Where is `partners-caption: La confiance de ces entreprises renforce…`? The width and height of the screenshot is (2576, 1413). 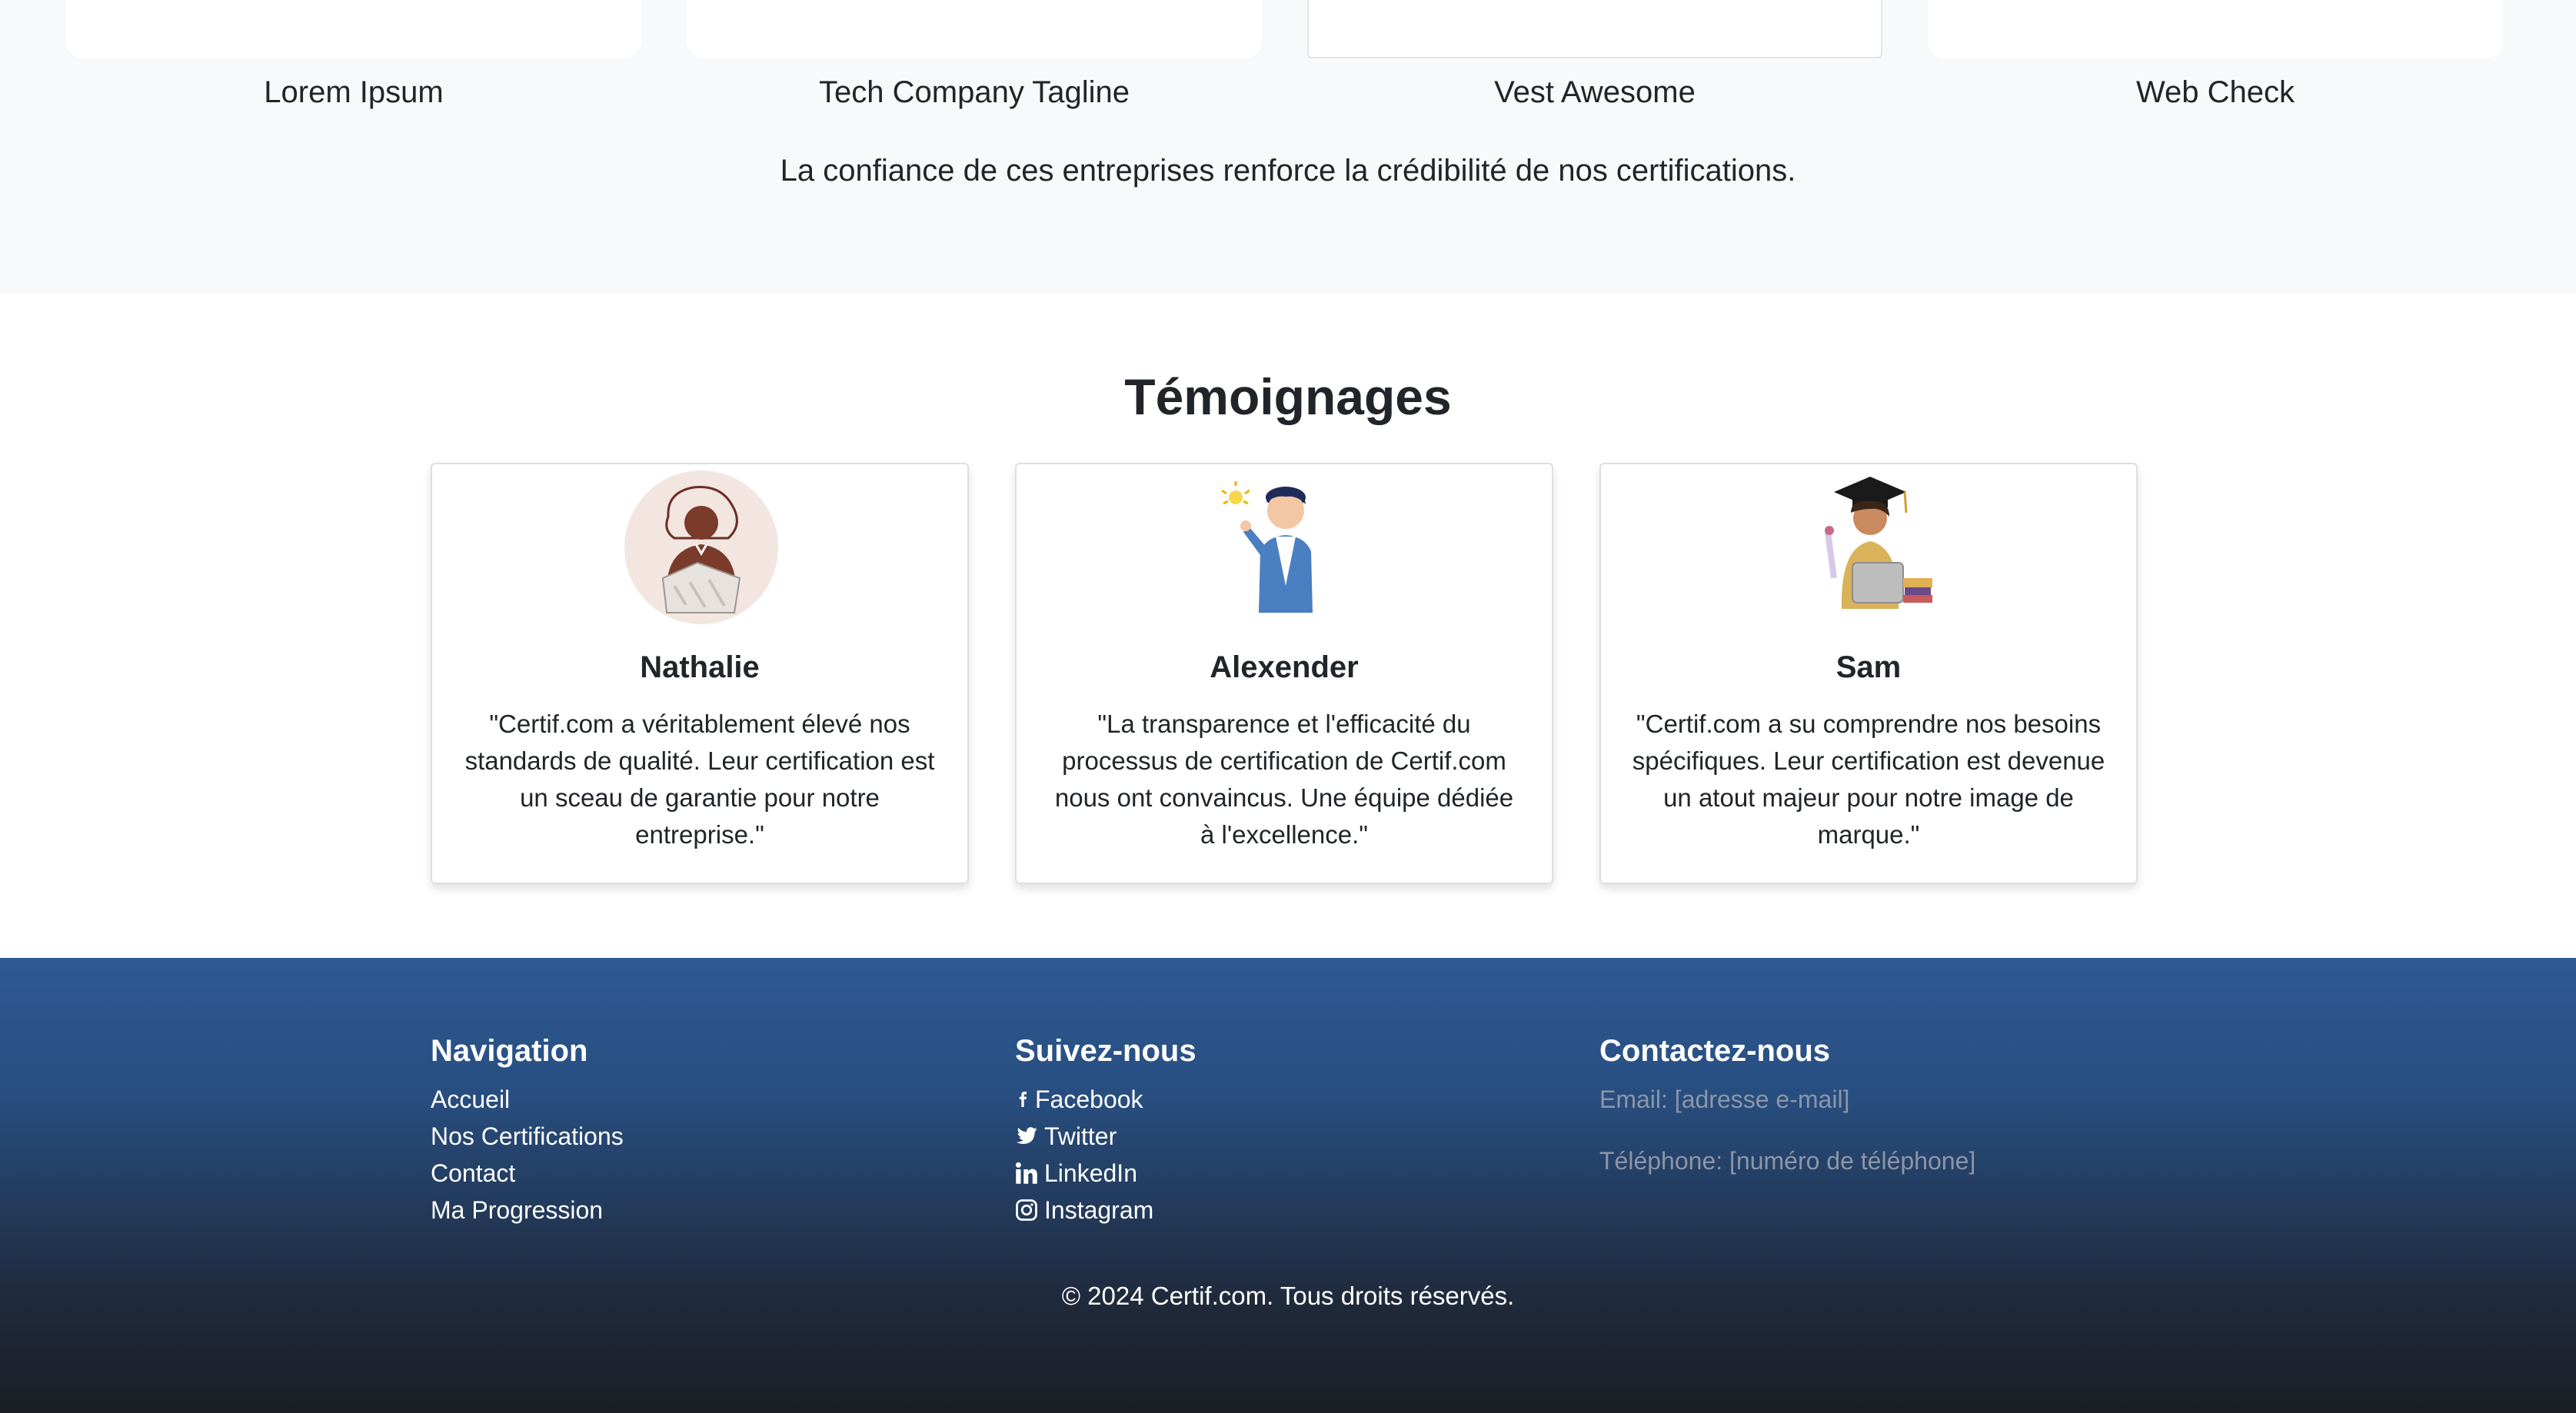 partners-caption: La confiance de ces entreprises renforce… is located at coordinates (1288, 171).